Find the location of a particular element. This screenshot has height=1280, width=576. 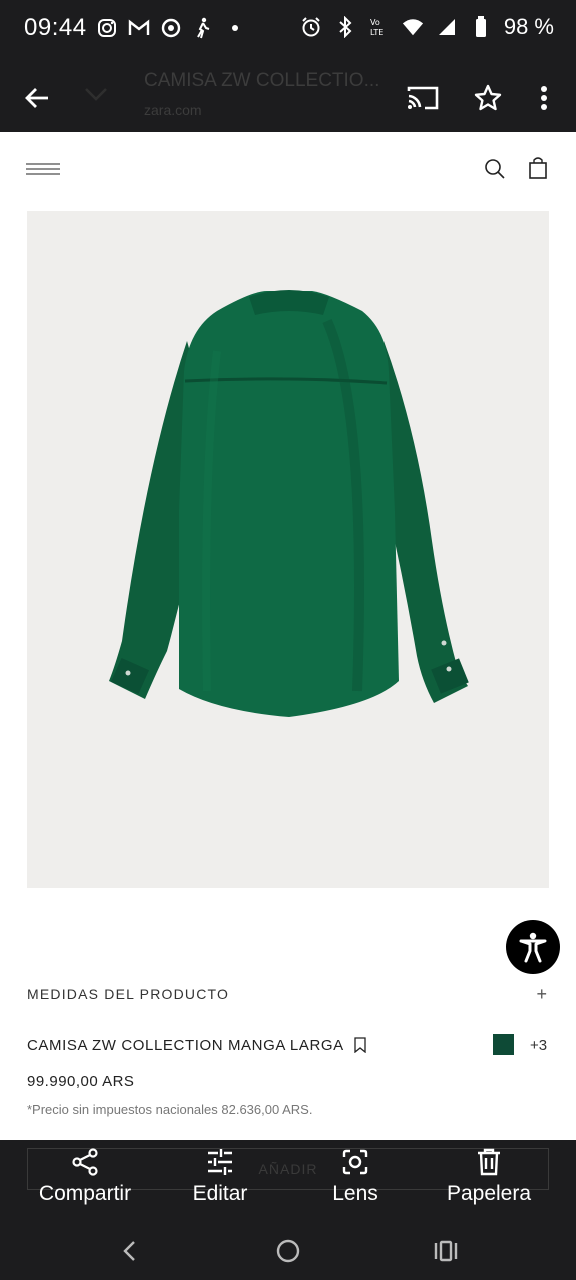

bookmark-icon is located at coordinates (360, 1045).